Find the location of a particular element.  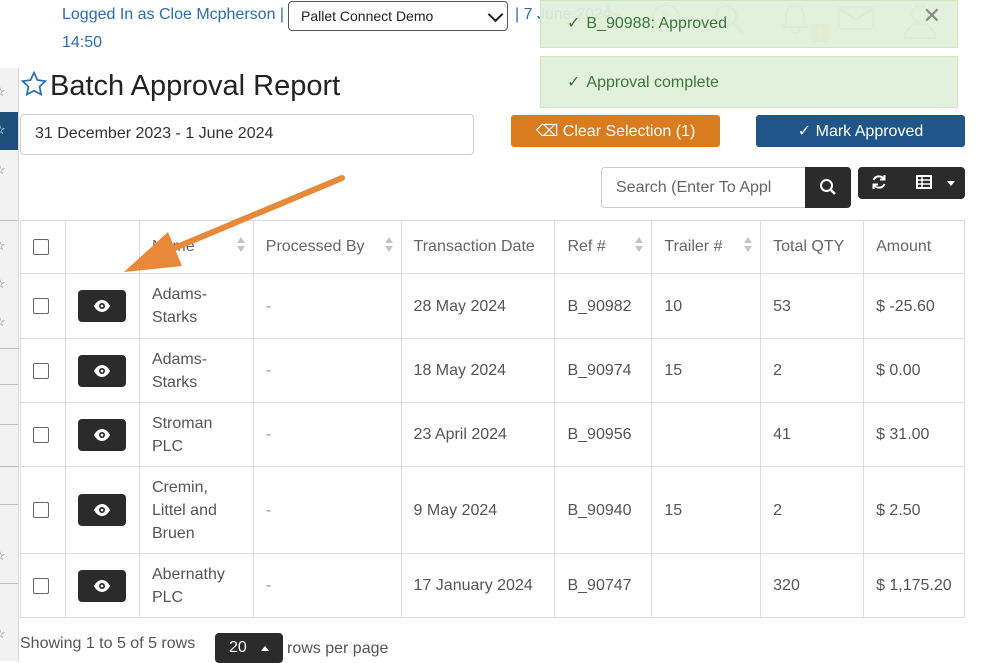

header-label: Amount is located at coordinates (904, 246).